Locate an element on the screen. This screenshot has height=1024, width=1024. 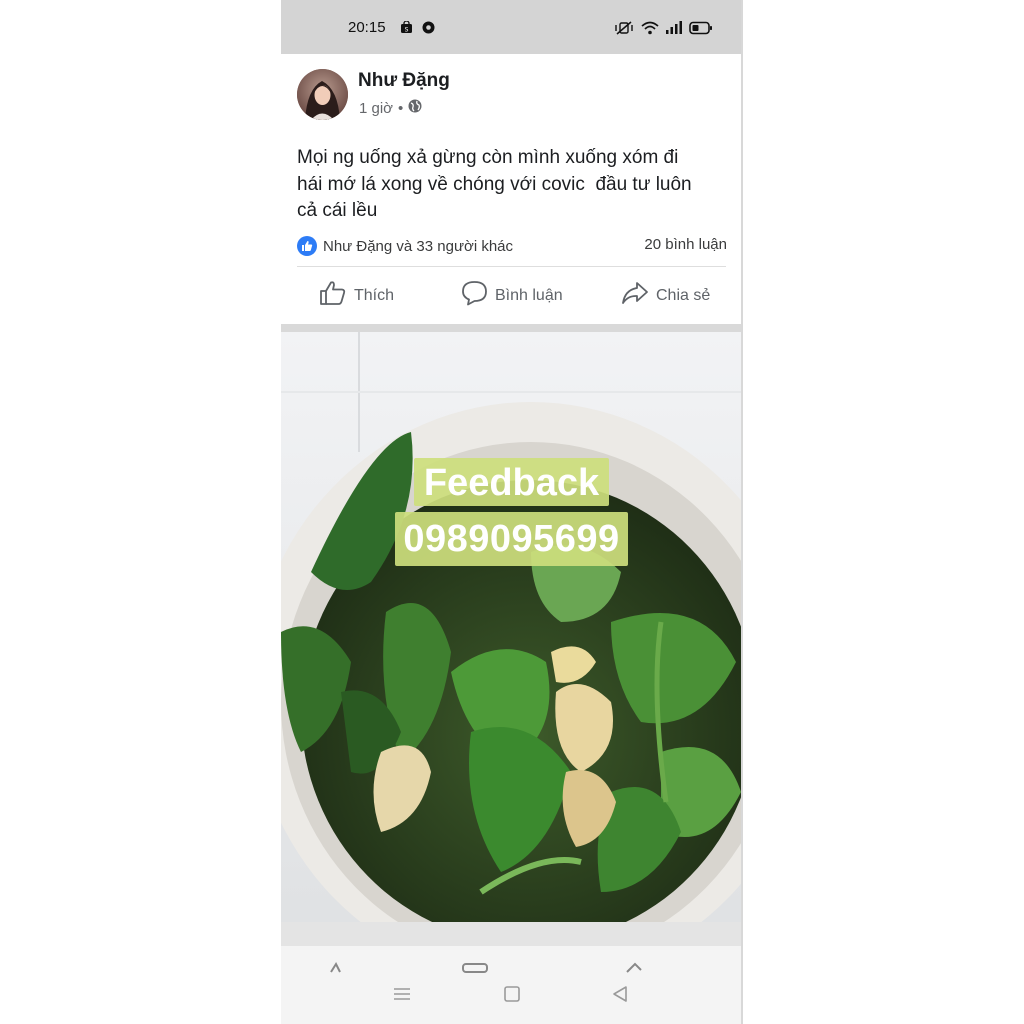
back-triangle-icon is located at coordinates (620, 996).